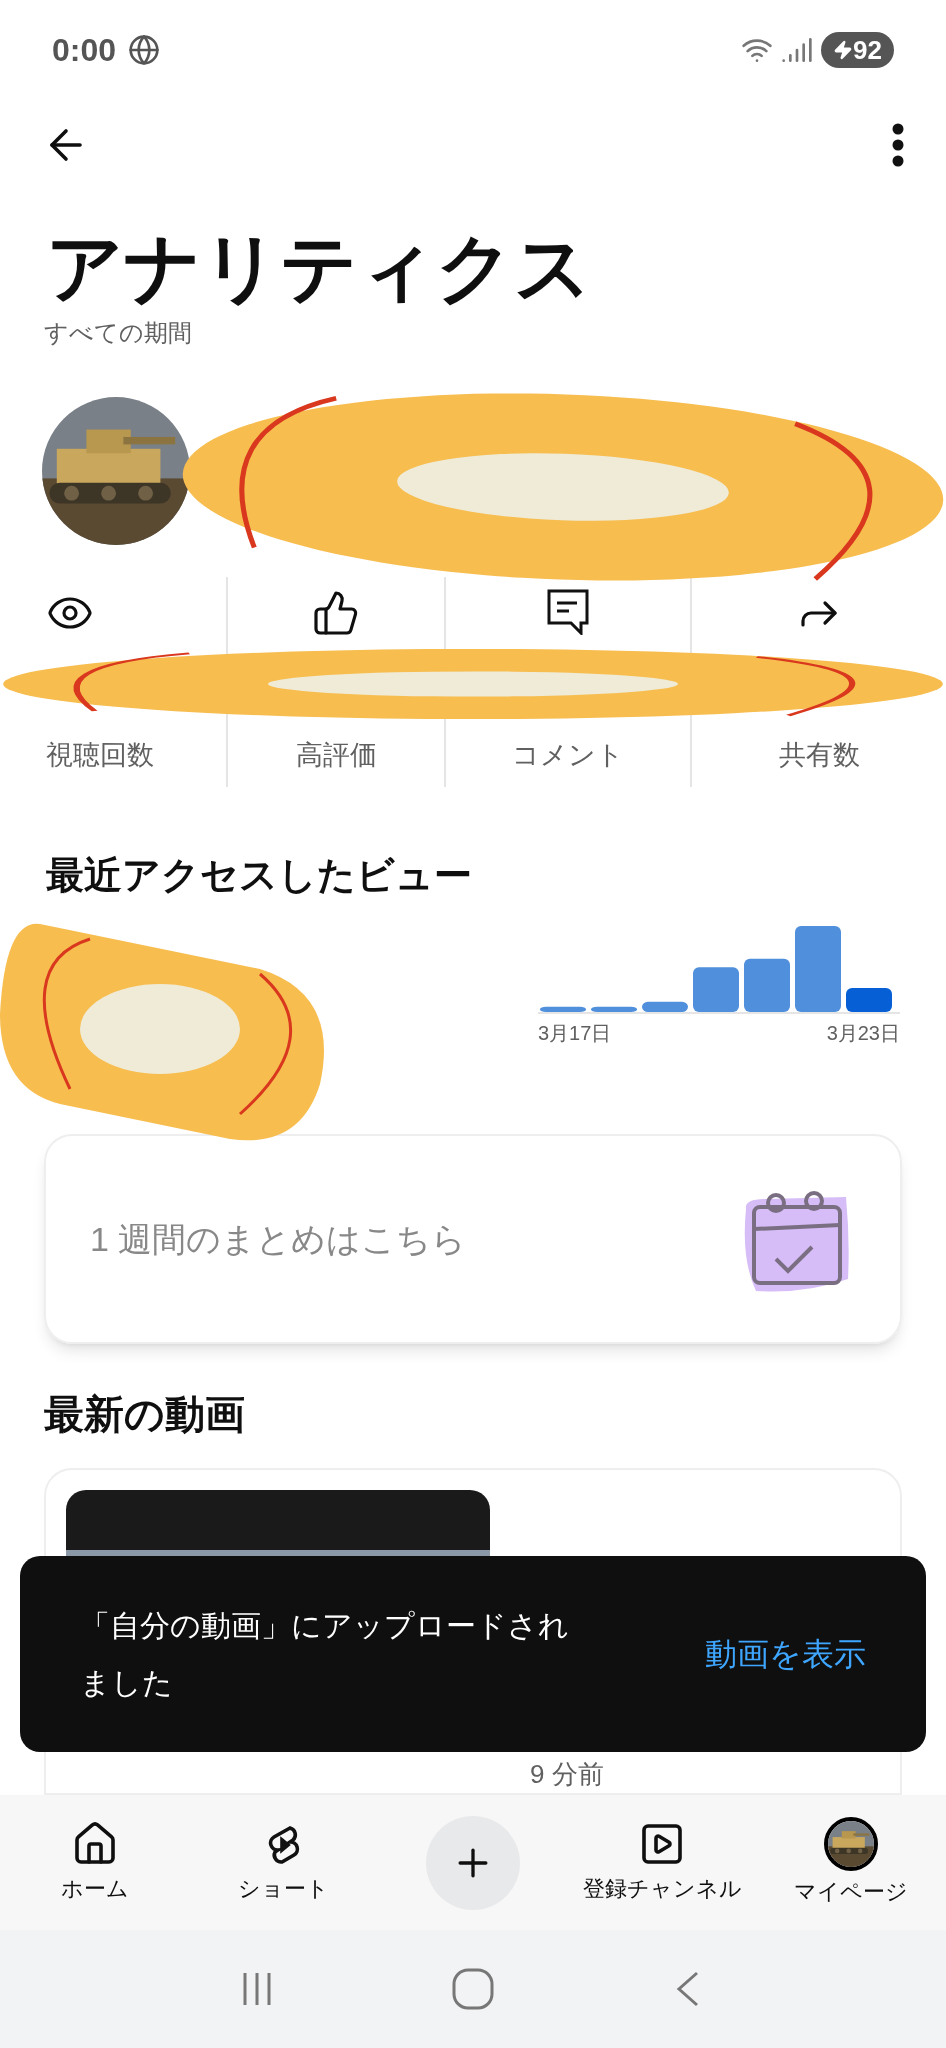 The width and height of the screenshot is (946, 2048). Describe the element at coordinates (336, 613) in the screenshot. I see `thumbs-up-icon` at that location.